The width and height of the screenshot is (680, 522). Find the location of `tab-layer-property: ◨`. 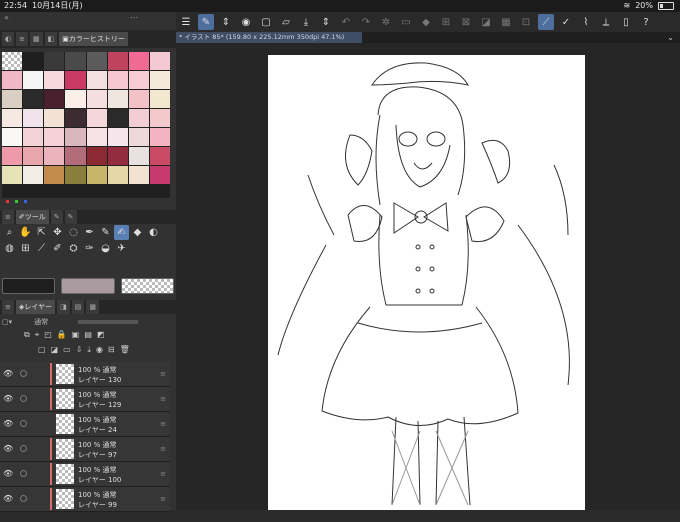

tab-layer-property: ◨ is located at coordinates (63, 307).